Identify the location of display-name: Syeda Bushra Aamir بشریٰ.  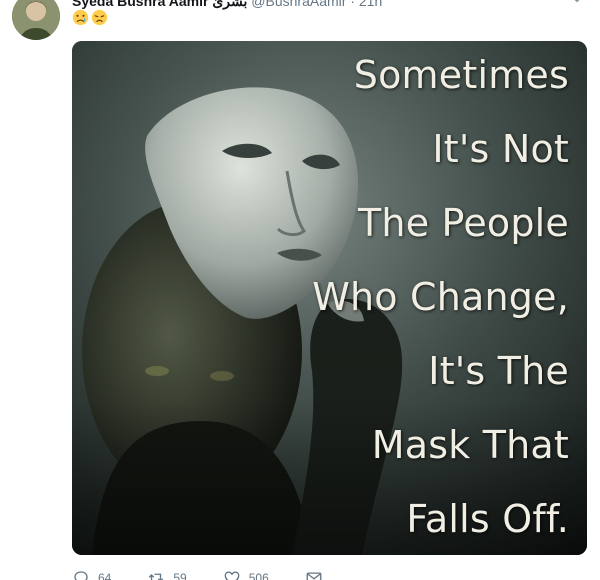
(159, 4).